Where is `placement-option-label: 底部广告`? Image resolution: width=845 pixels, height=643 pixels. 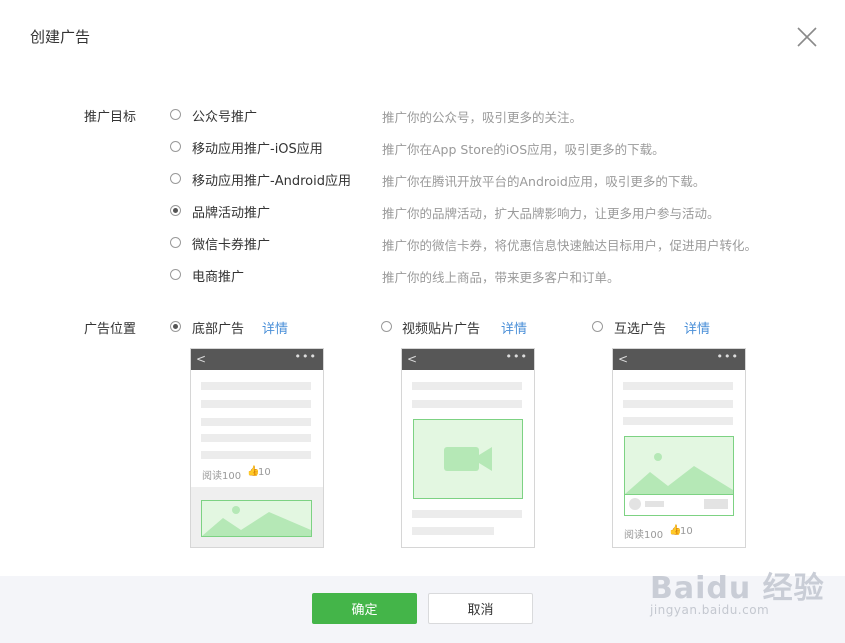 placement-option-label: 底部广告 is located at coordinates (218, 327).